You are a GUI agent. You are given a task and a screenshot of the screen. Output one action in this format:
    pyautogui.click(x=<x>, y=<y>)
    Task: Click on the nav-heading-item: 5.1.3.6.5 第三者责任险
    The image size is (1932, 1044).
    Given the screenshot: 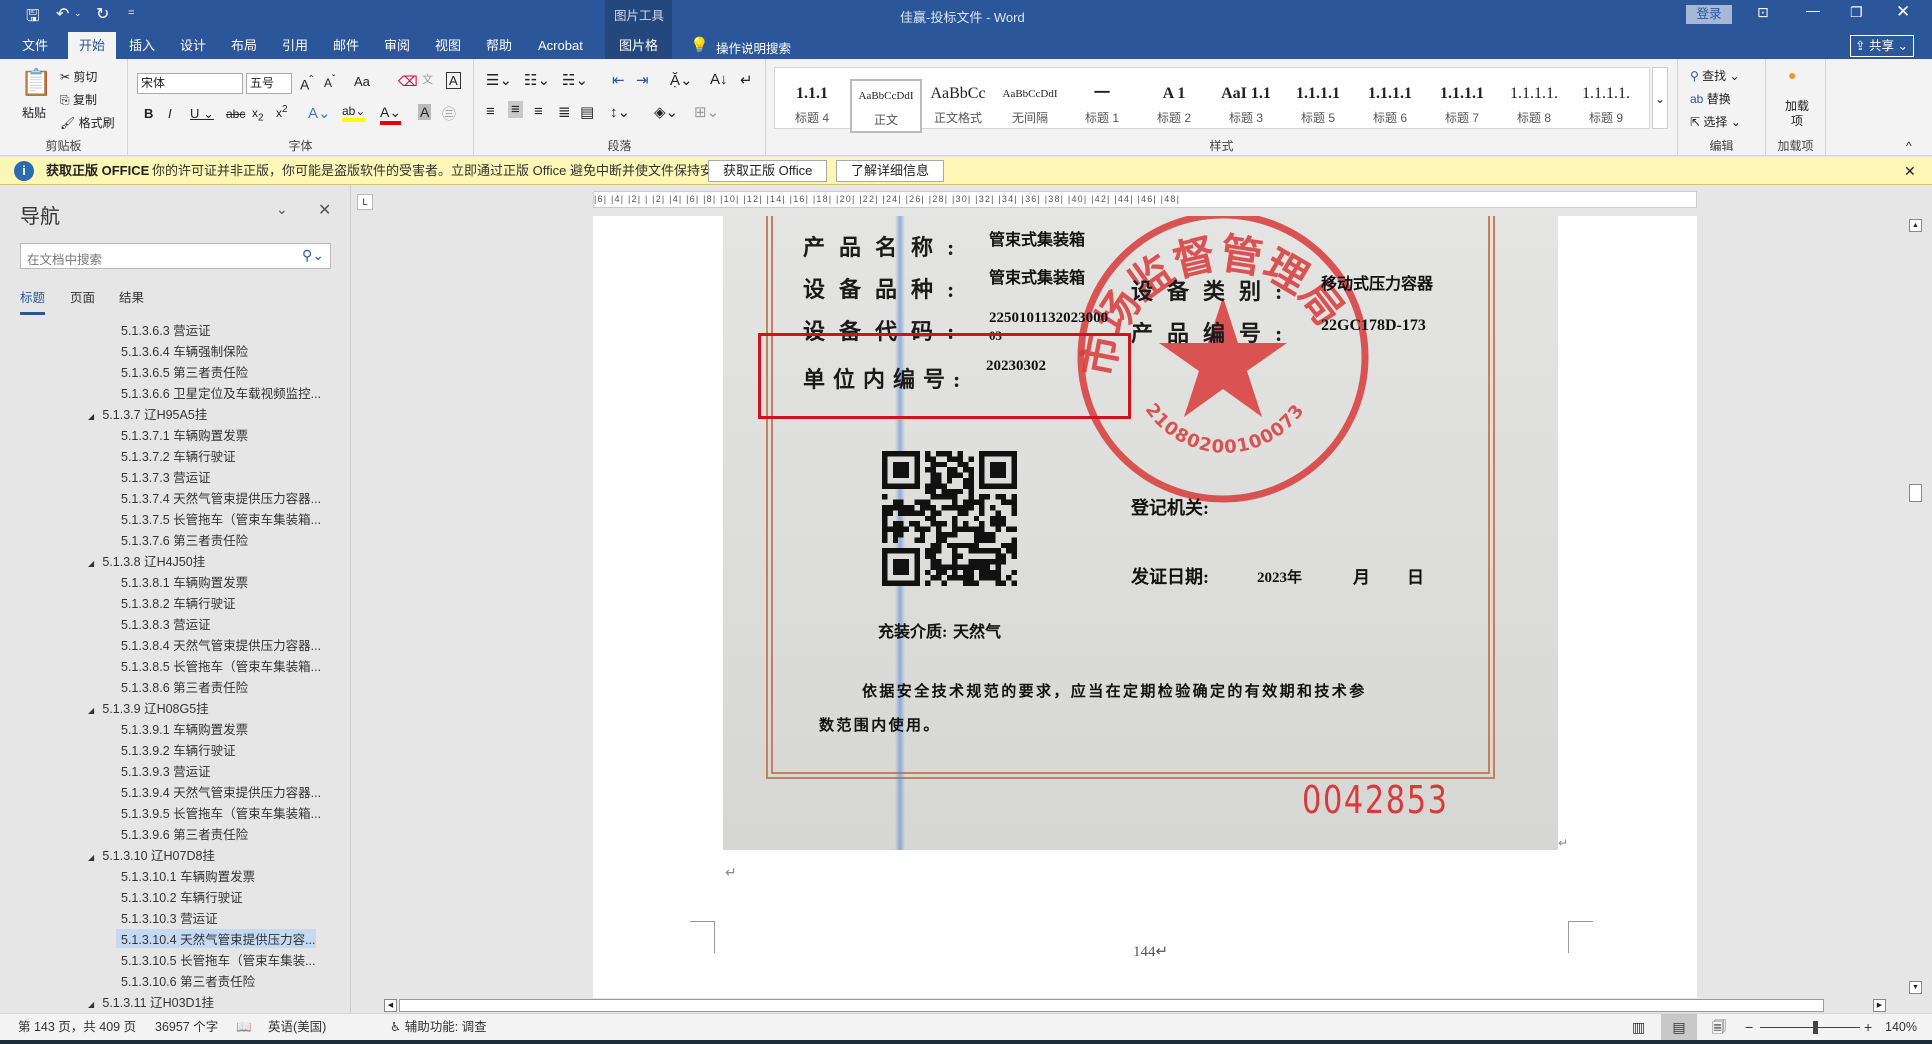 What is the action you would take?
    pyautogui.click(x=184, y=371)
    